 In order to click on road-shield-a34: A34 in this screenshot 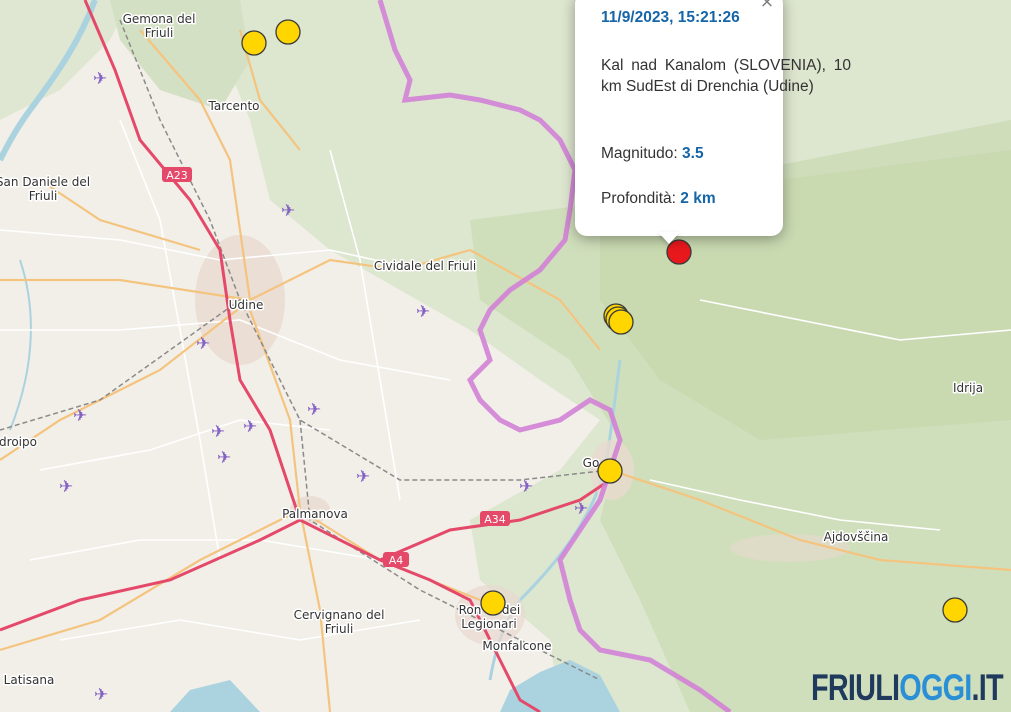, I will do `click(495, 518)`.